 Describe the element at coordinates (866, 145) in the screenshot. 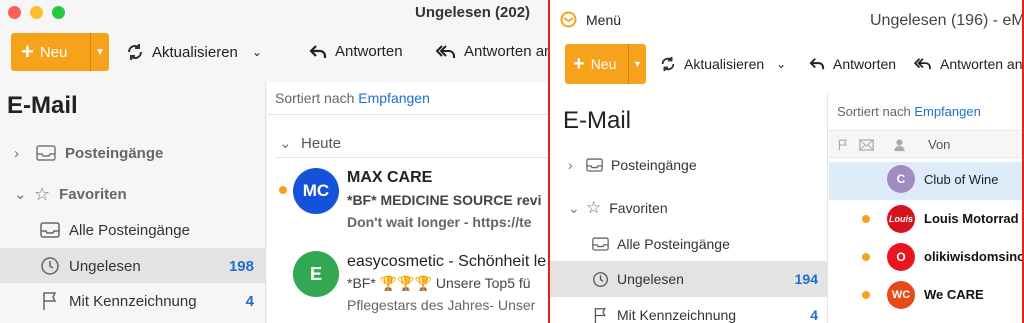

I see `read-status-column-icon` at that location.